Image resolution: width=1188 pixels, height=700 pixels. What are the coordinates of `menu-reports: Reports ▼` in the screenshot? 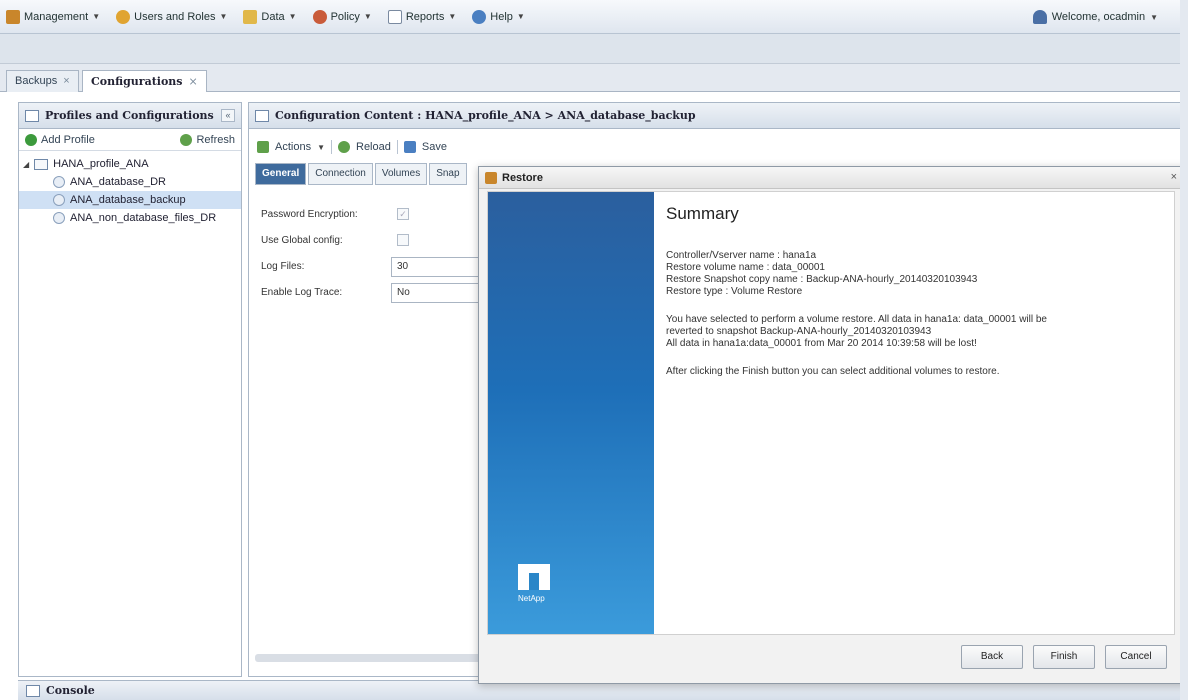 It's located at (422, 16).